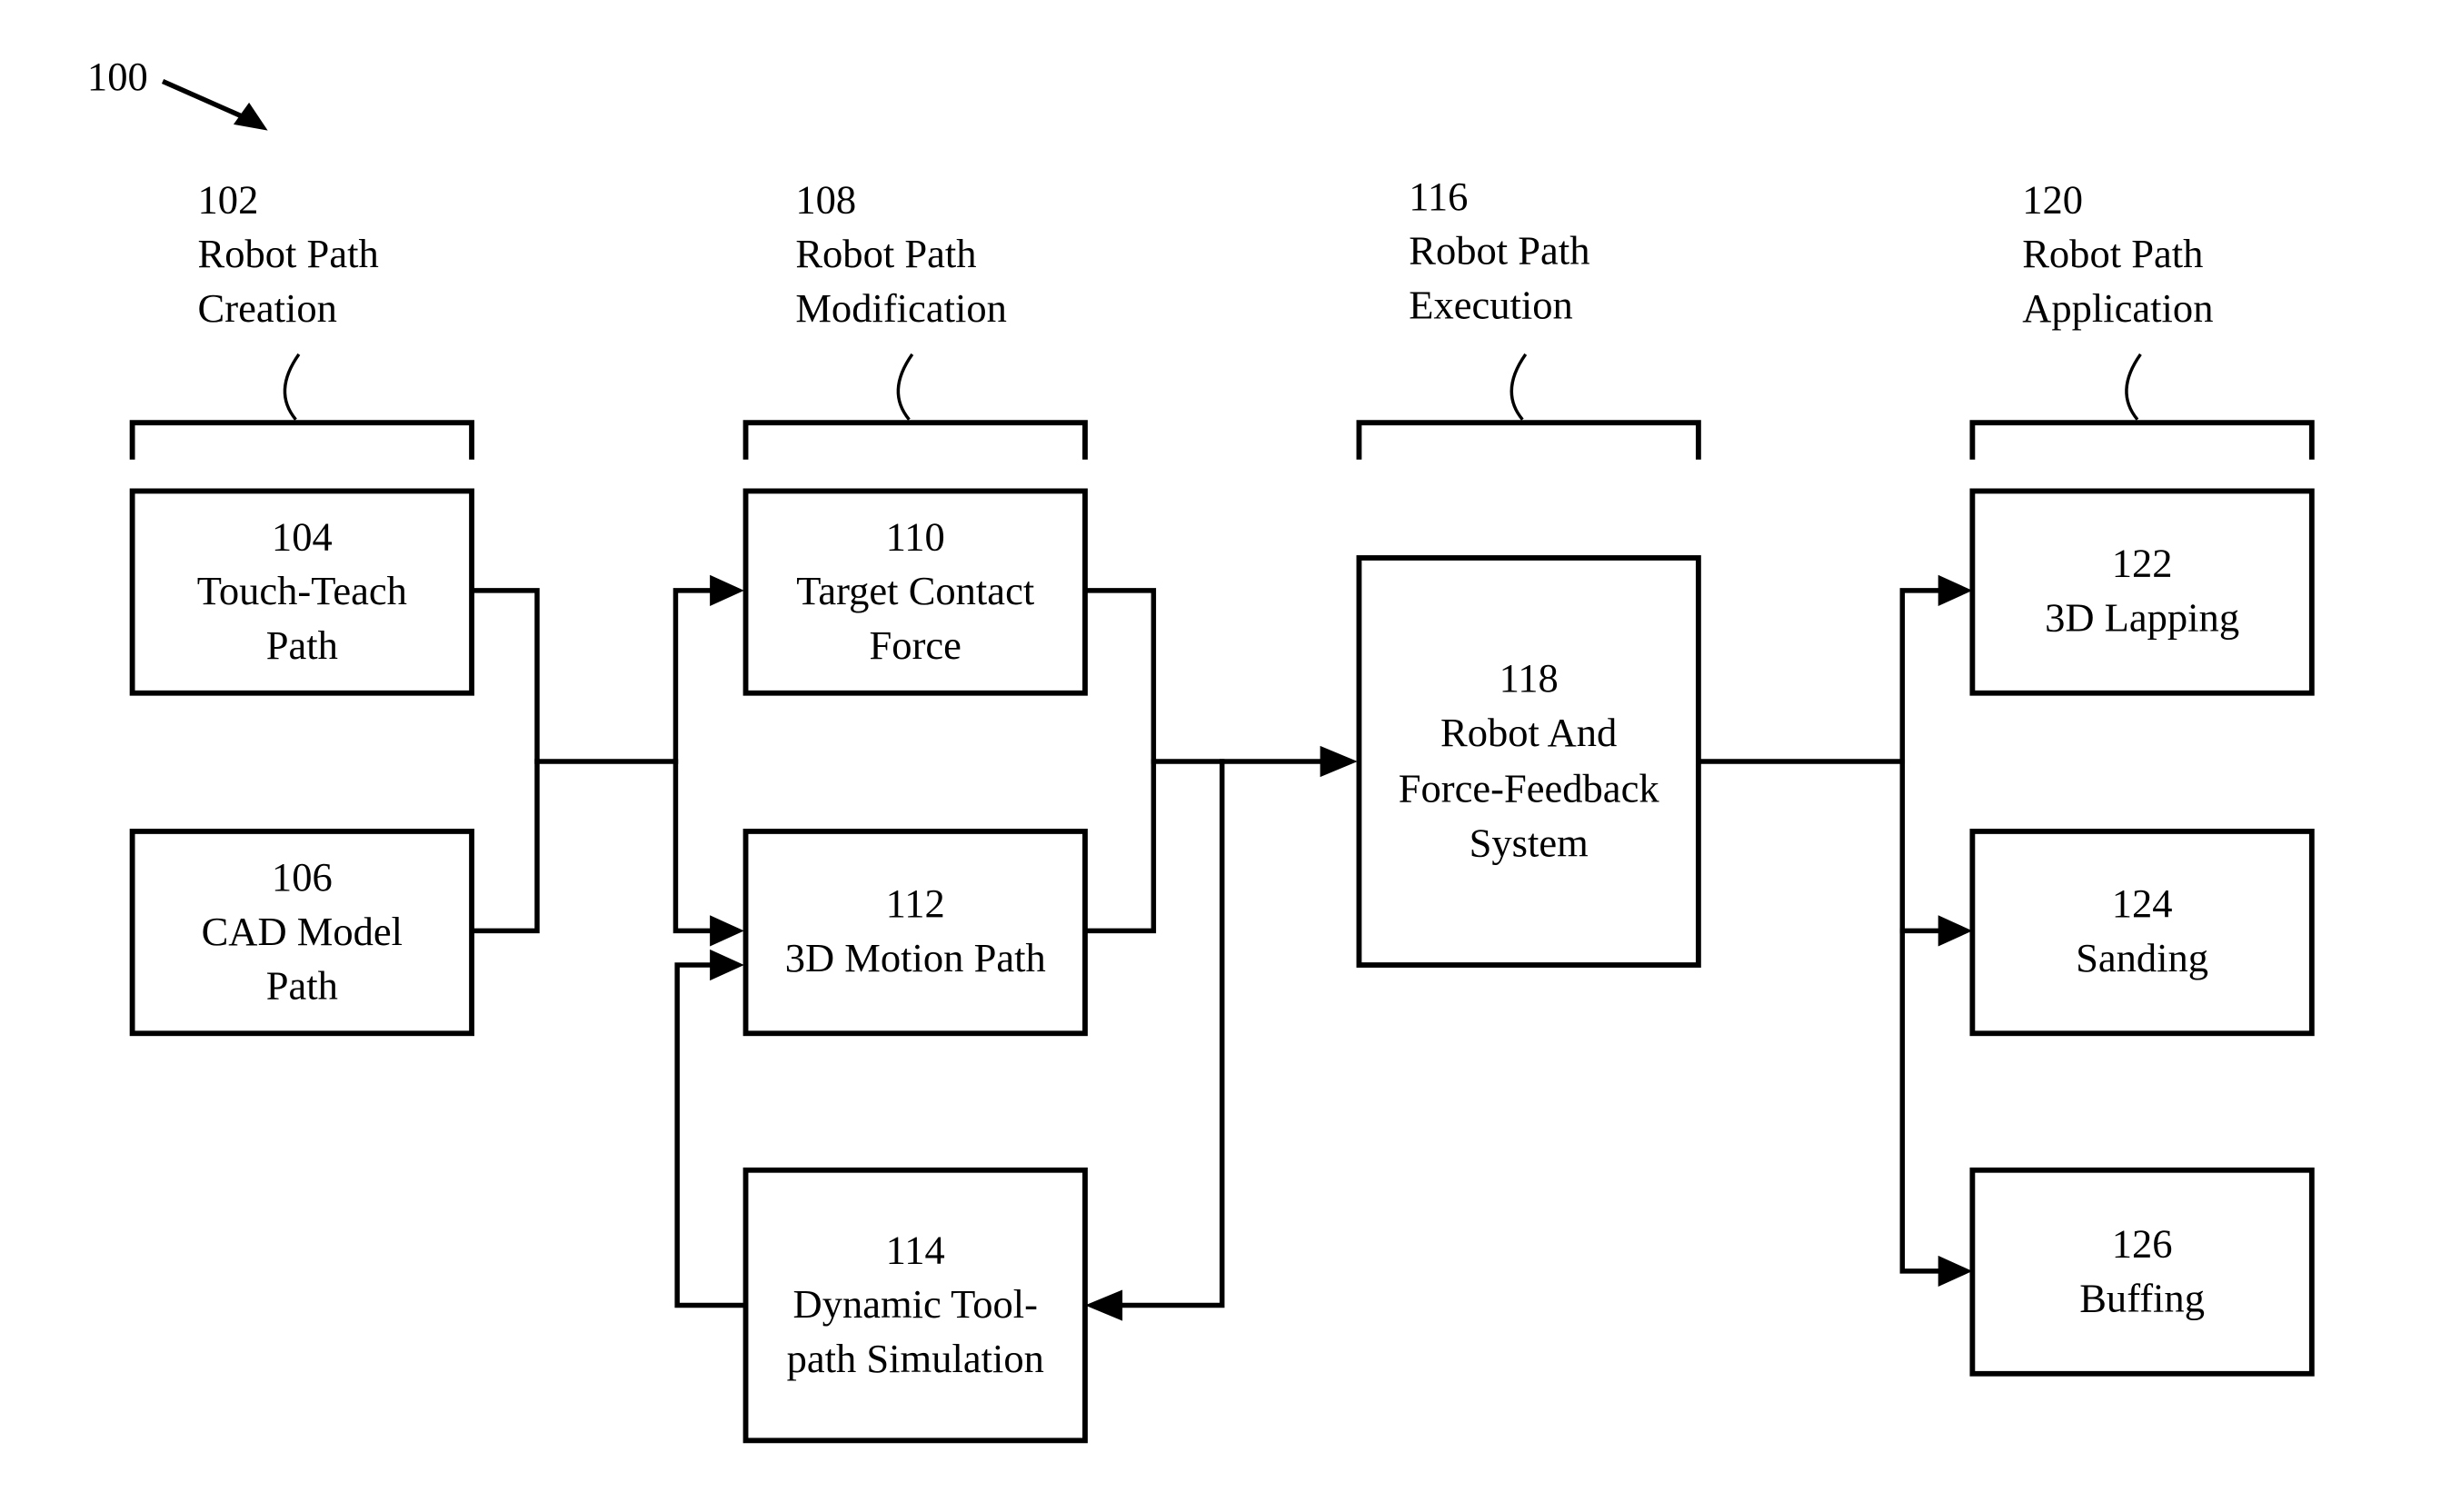  What do you see at coordinates (2142, 957) in the screenshot?
I see `block-label-line1: Sanding` at bounding box center [2142, 957].